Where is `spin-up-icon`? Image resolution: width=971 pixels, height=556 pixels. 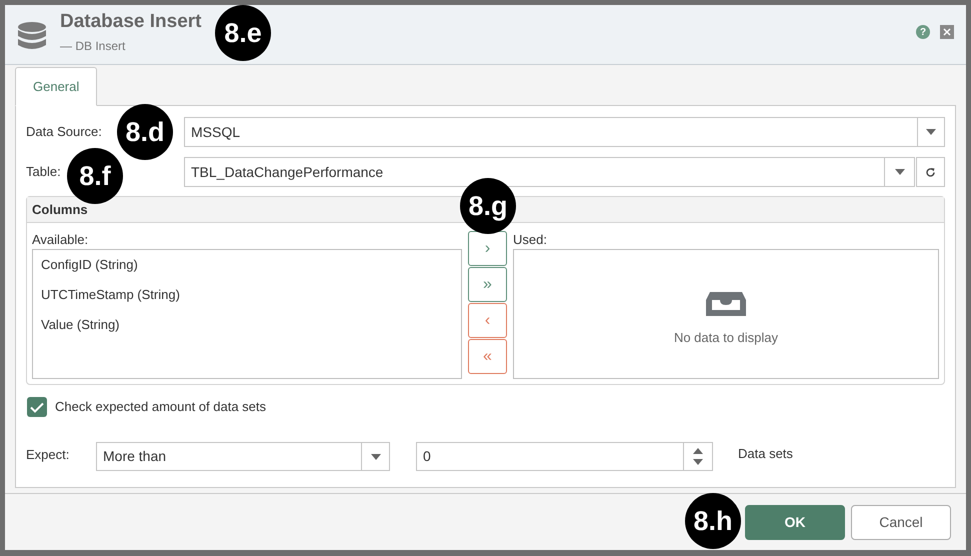
spin-up-icon is located at coordinates (698, 451).